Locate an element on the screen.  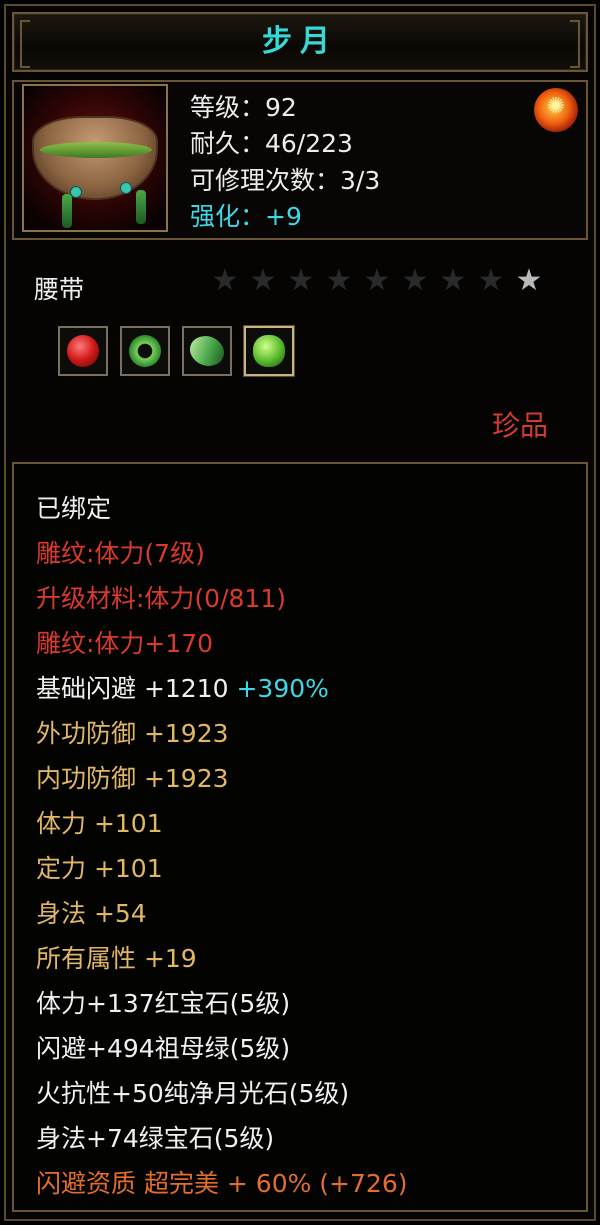
attribute-line: 体力+137红宝石(5级) is located at coordinates (221, 1003).